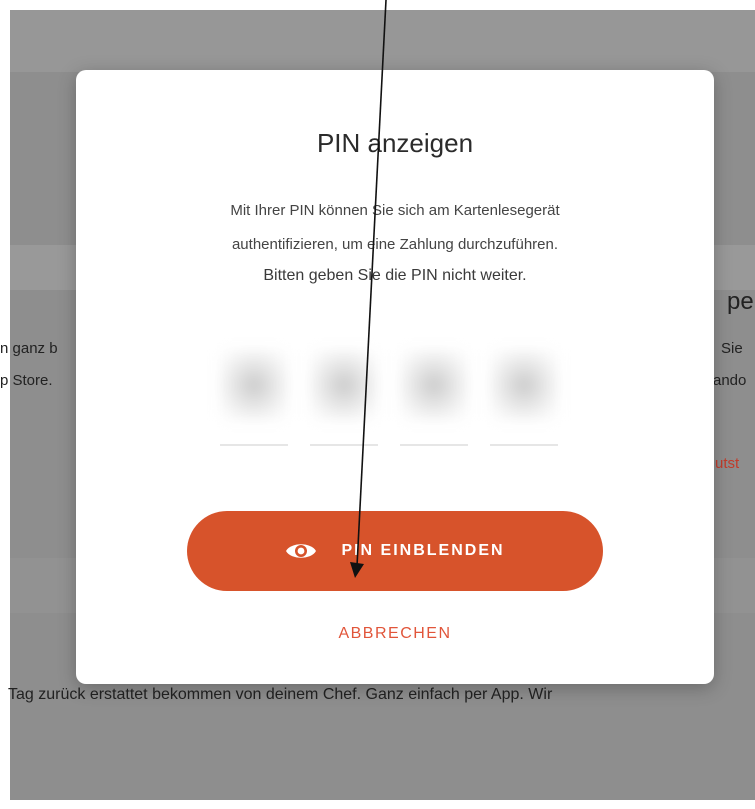  I want to click on eye-icon, so click(301, 551).